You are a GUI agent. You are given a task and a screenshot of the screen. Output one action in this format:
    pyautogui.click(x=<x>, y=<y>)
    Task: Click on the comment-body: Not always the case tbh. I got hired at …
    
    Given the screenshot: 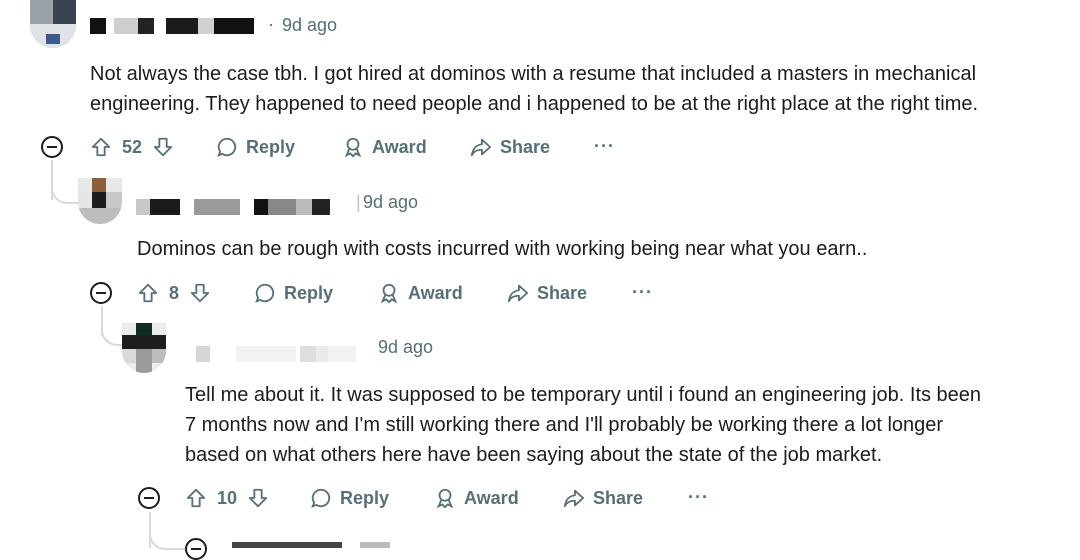 What is the action you would take?
    pyautogui.click(x=534, y=89)
    